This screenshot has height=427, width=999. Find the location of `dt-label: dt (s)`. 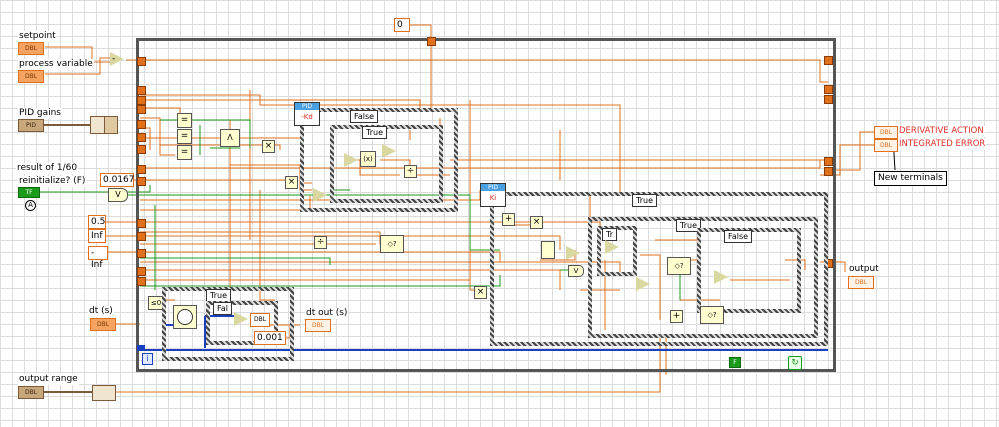

dt-label: dt (s) is located at coordinates (101, 311).